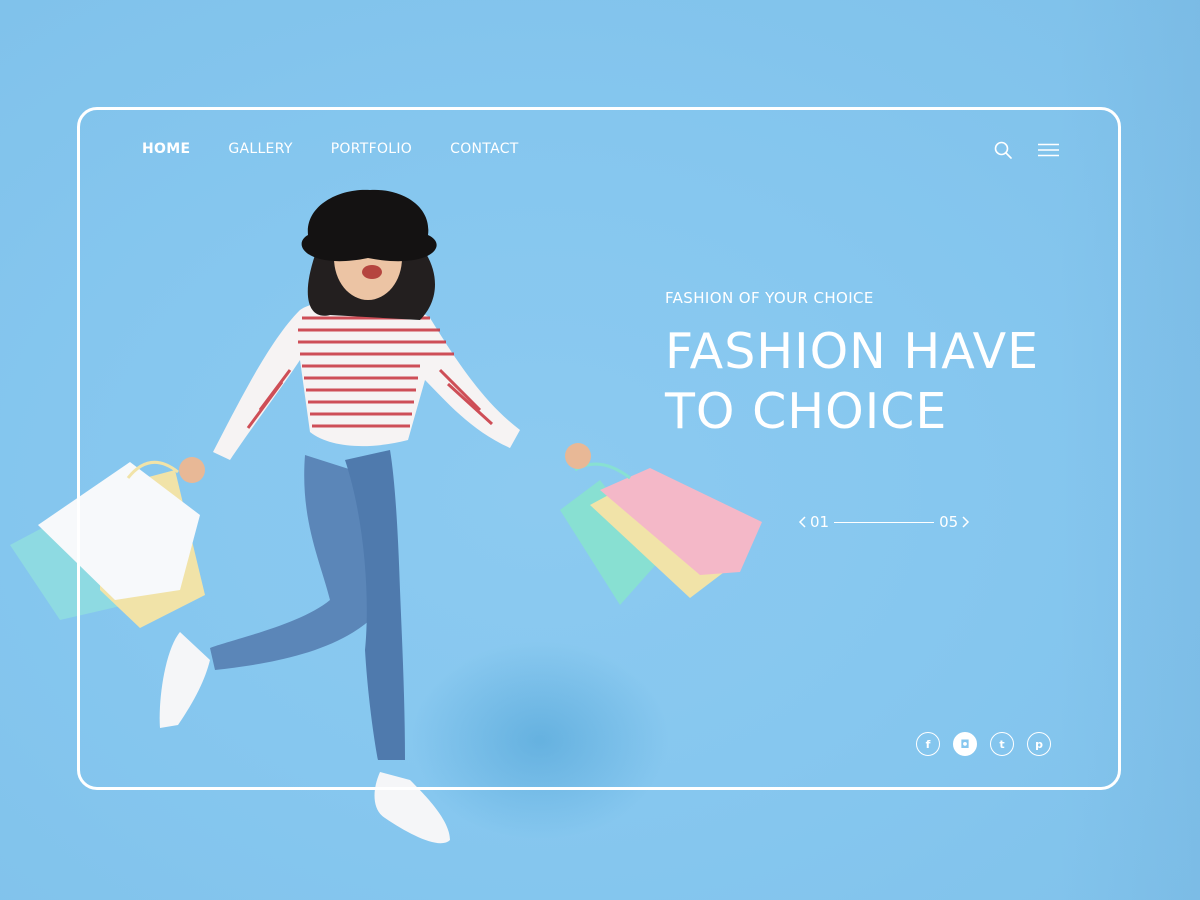 This screenshot has height=900, width=1200. Describe the element at coordinates (983, 744) in the screenshot. I see `social-links: f ◘ t p` at that location.